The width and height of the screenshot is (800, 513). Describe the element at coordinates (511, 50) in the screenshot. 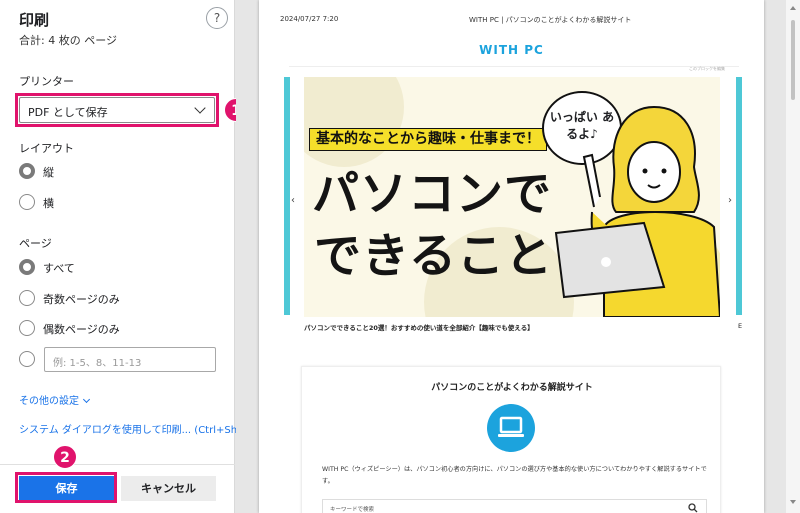

I see `site-logo: WITH PC` at that location.